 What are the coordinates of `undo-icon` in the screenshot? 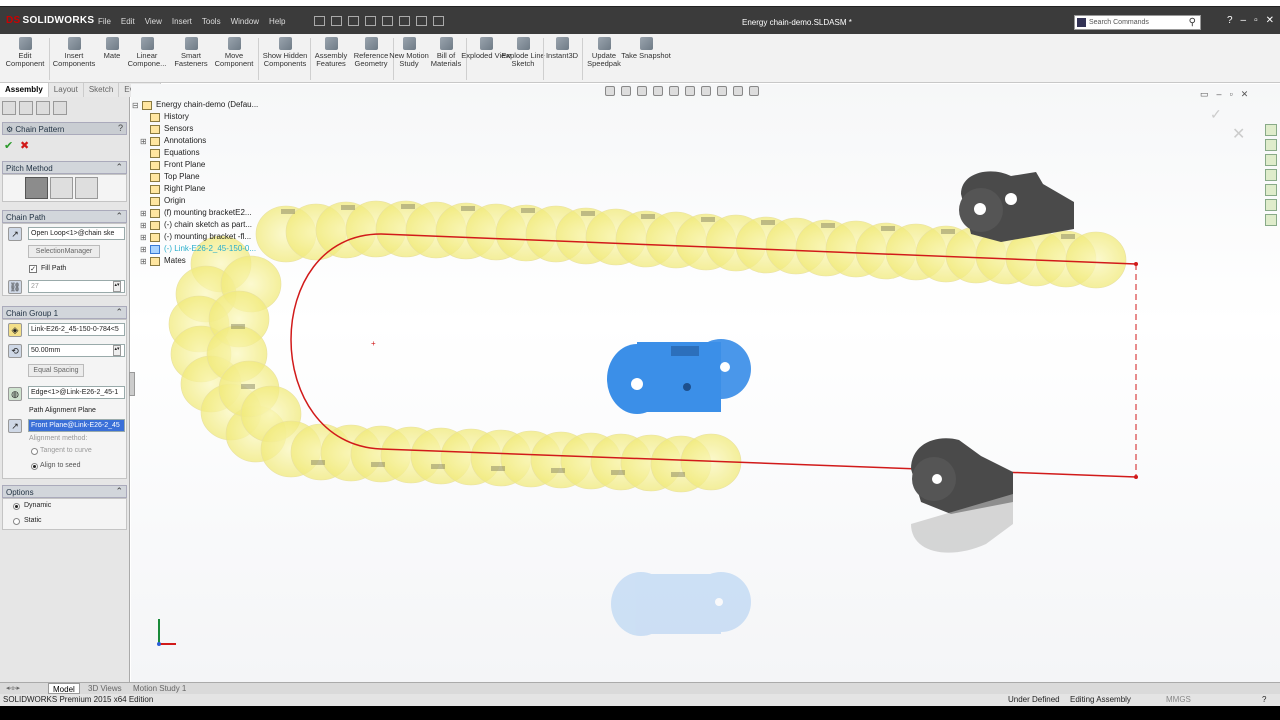 It's located at (387, 21).